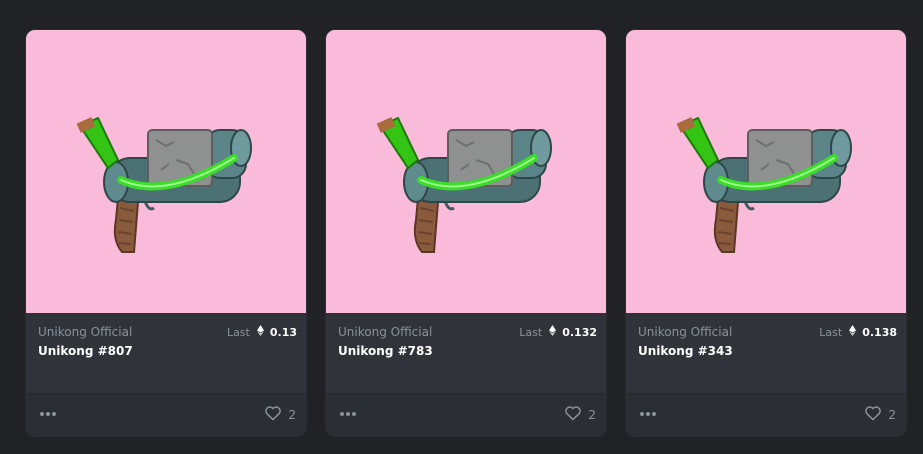 The image size is (923, 454). I want to click on price-value: 0.13, so click(283, 332).